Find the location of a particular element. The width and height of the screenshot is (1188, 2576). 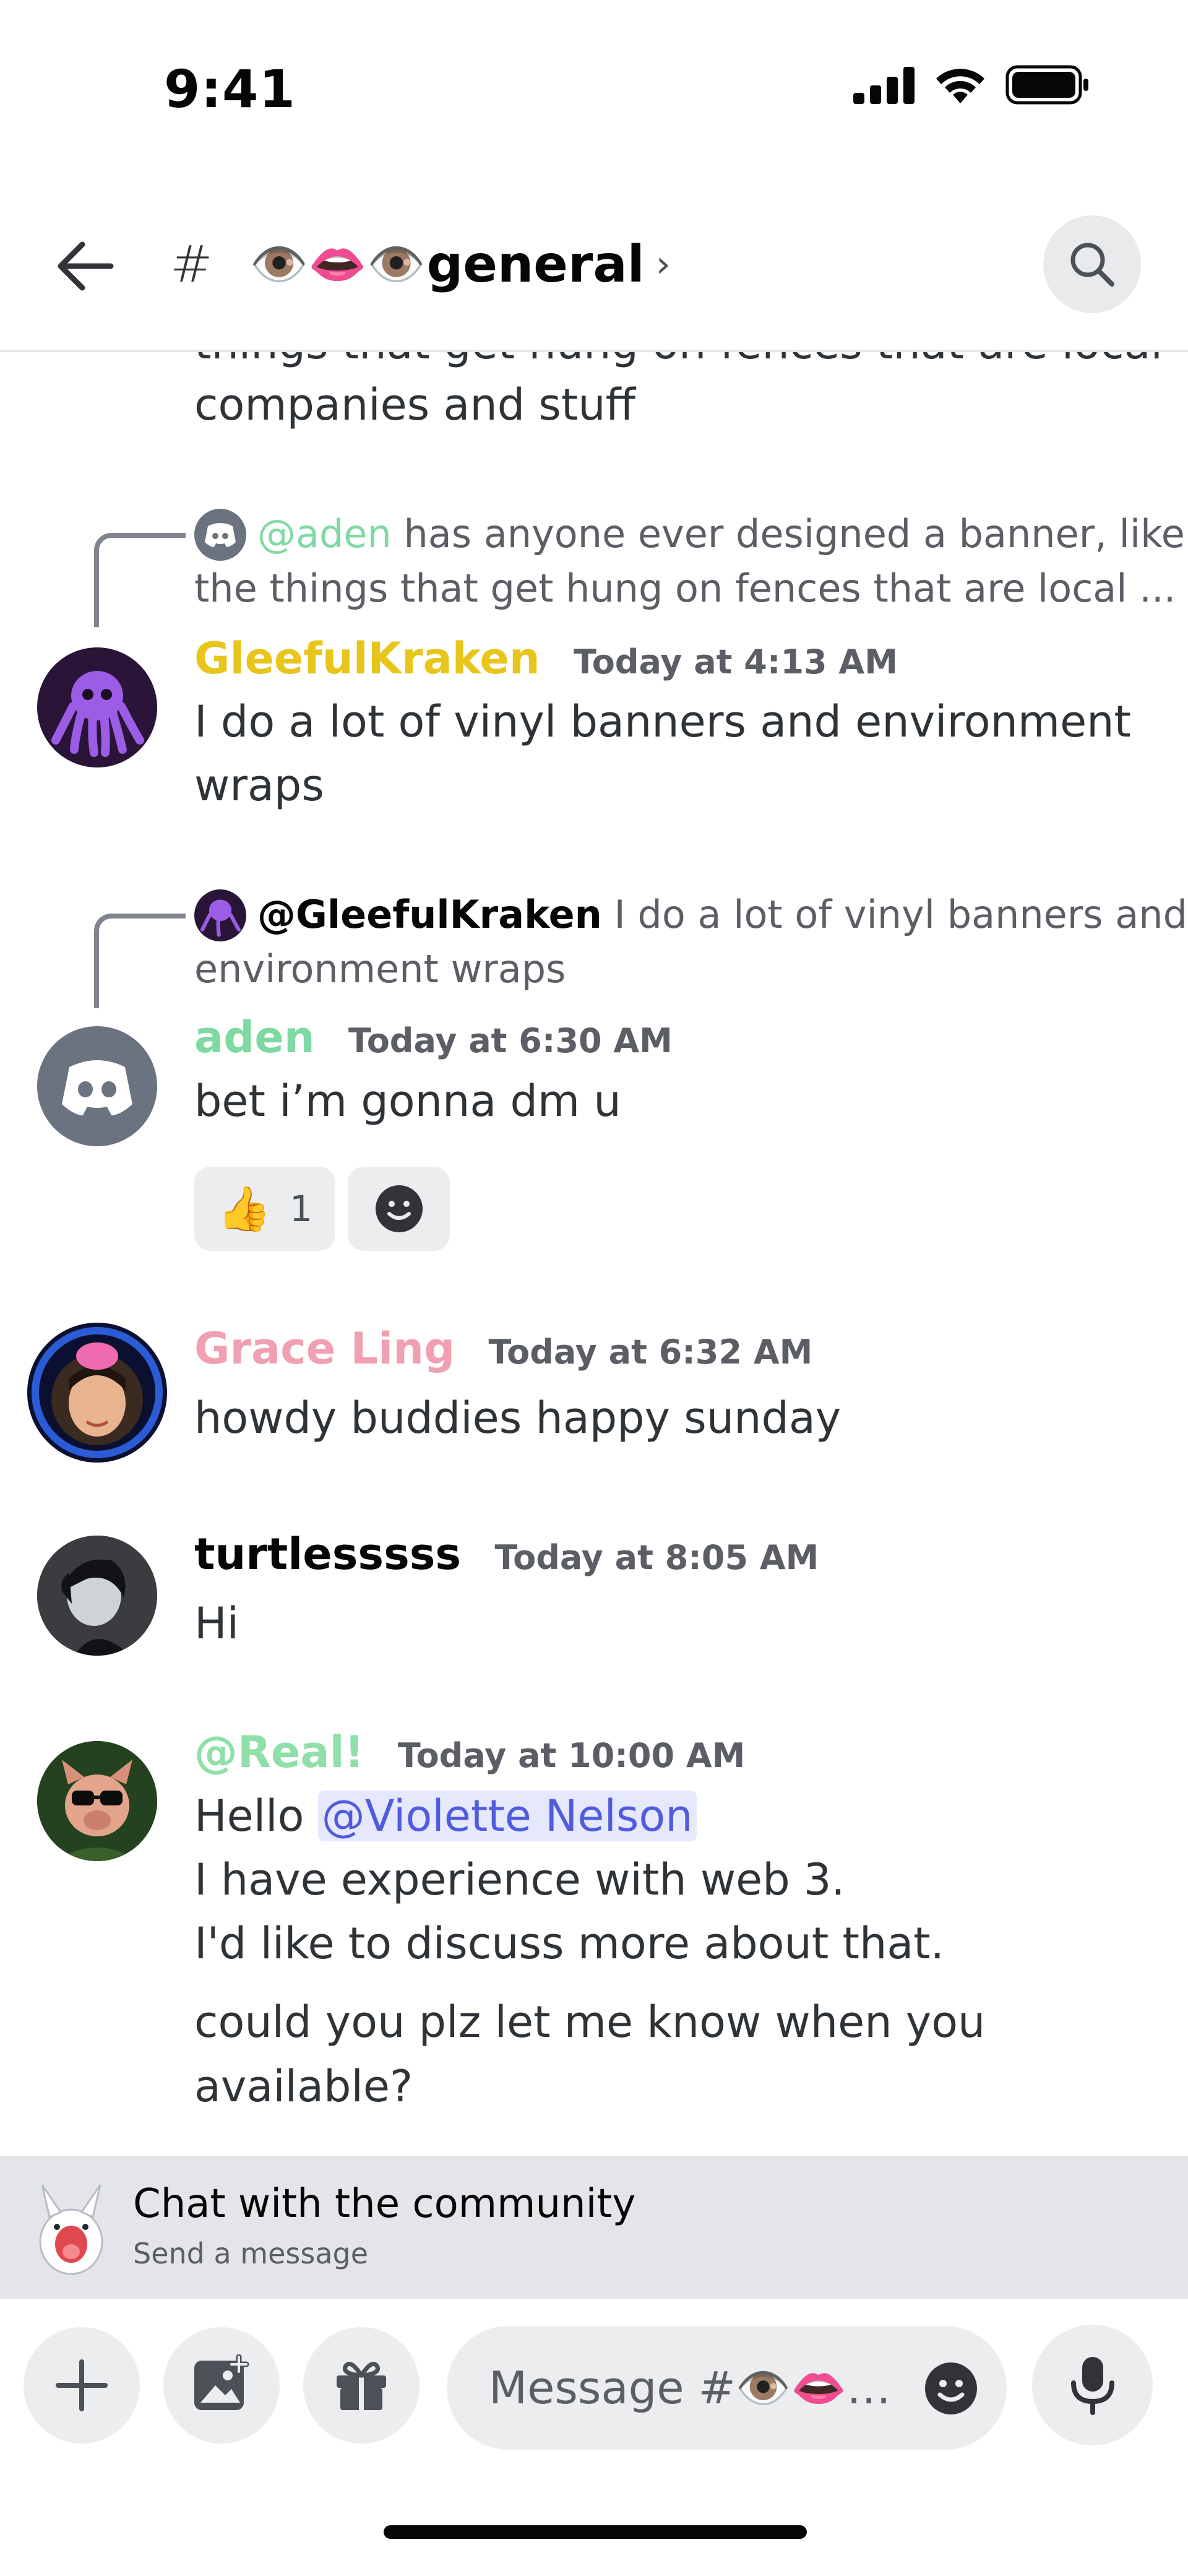

message-text: Hello @Violette Nelson is located at coordinates (445, 1816).